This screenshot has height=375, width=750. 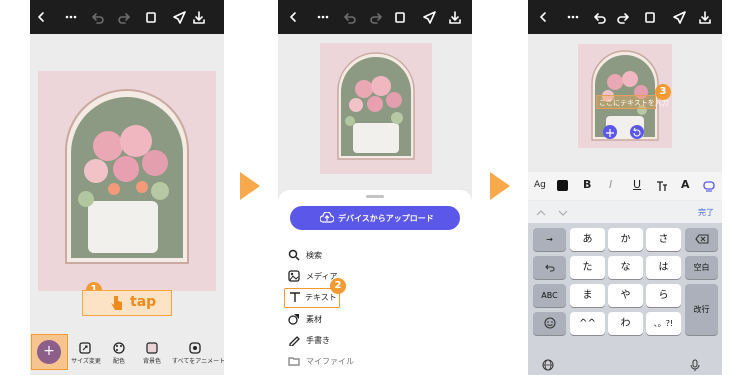 What do you see at coordinates (198, 360) in the screenshot?
I see `toolbar-label-animate: すべてをアニメート` at bounding box center [198, 360].